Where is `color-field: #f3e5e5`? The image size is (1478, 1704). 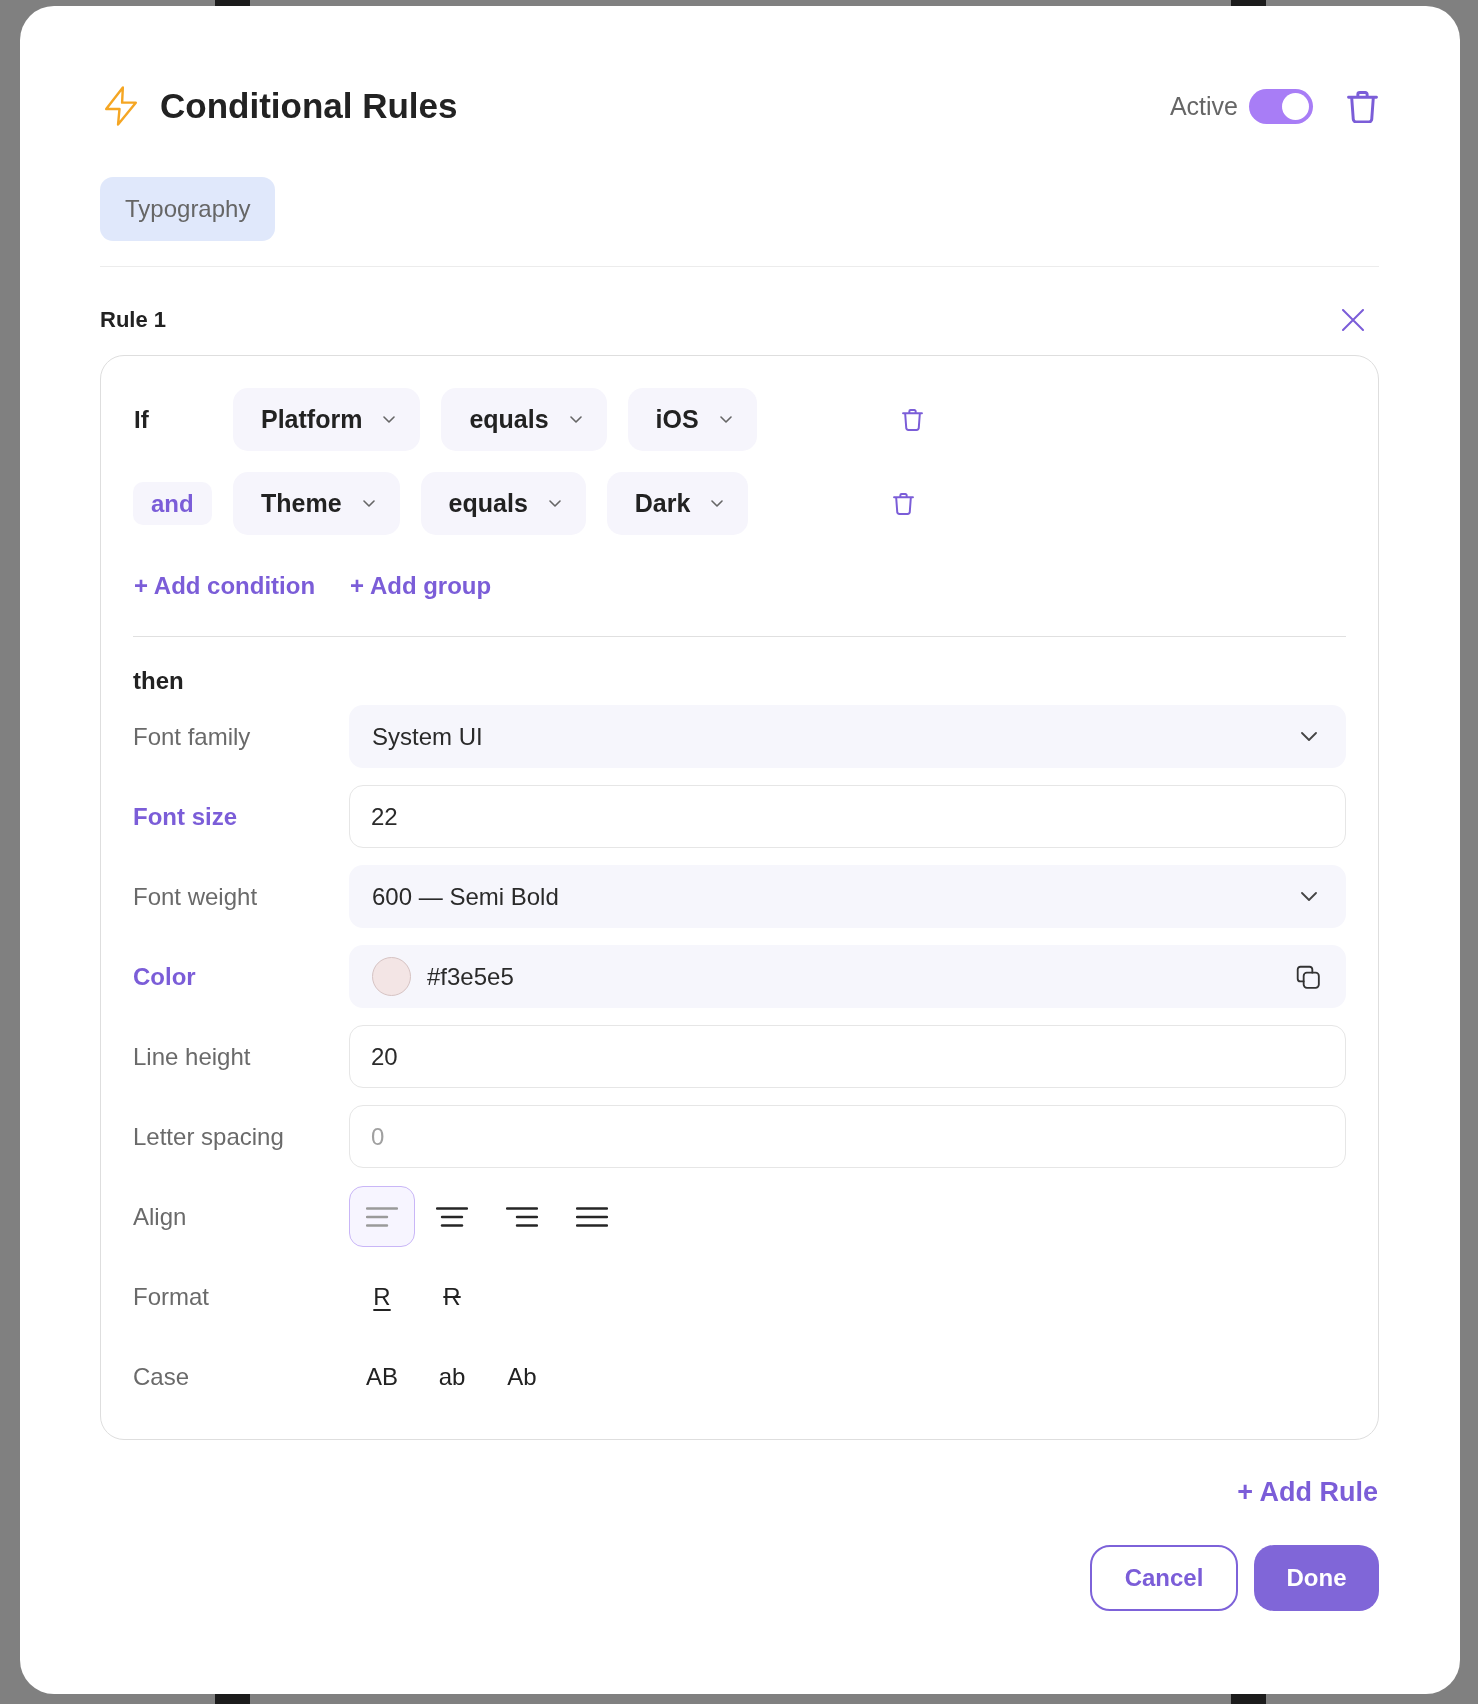
color-field: #f3e5e5 is located at coordinates (847, 976).